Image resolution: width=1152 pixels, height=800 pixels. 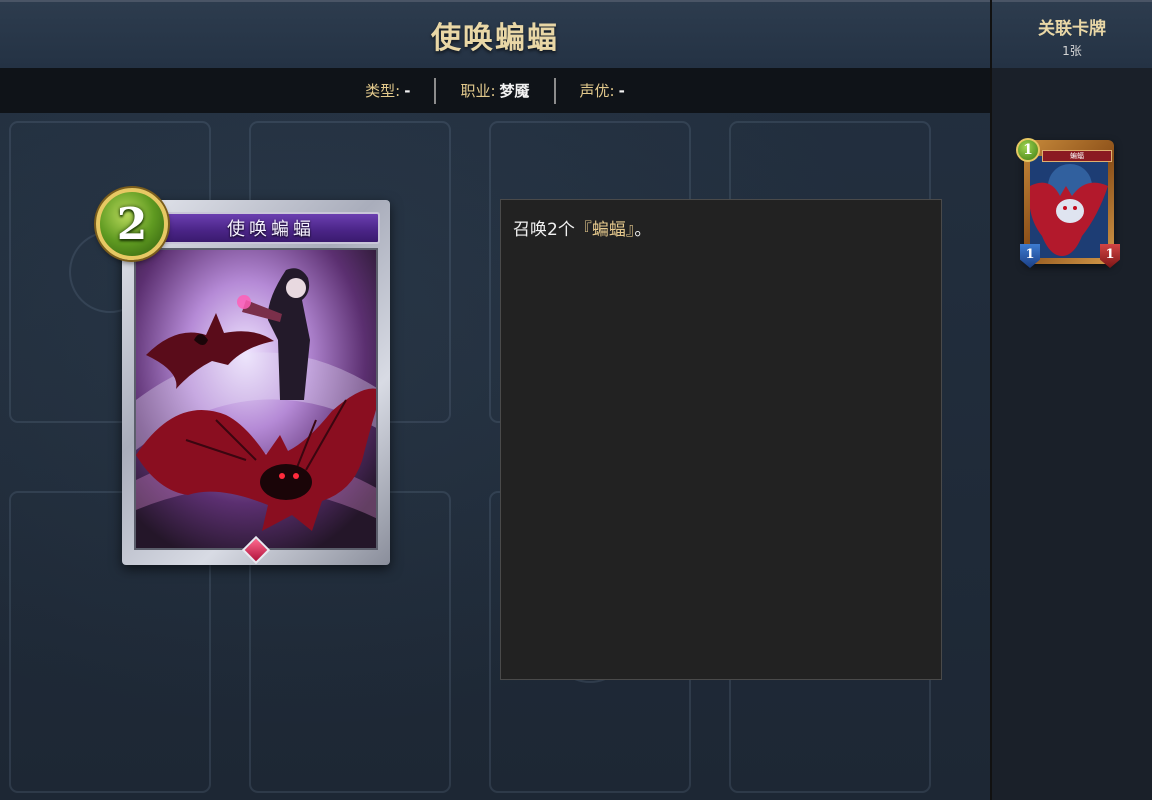 I want to click on info-type: 类型: -, so click(x=387, y=90).